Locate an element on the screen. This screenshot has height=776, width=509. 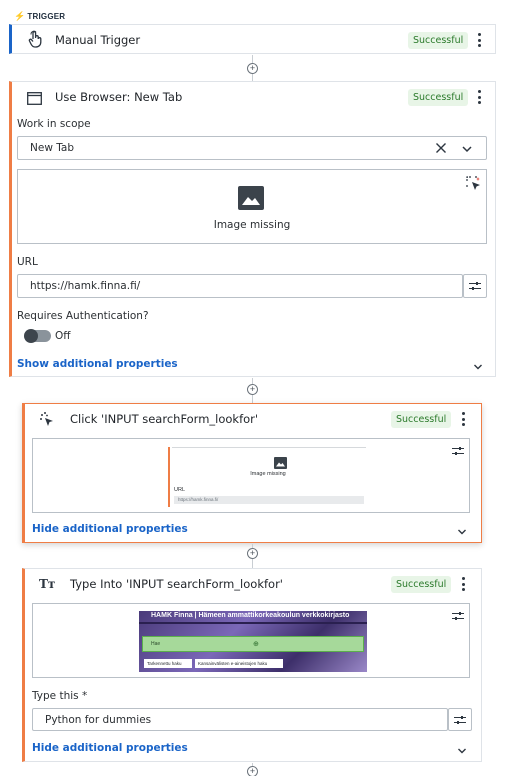
show-additional-properties-link: Show additional properties is located at coordinates (97, 364).